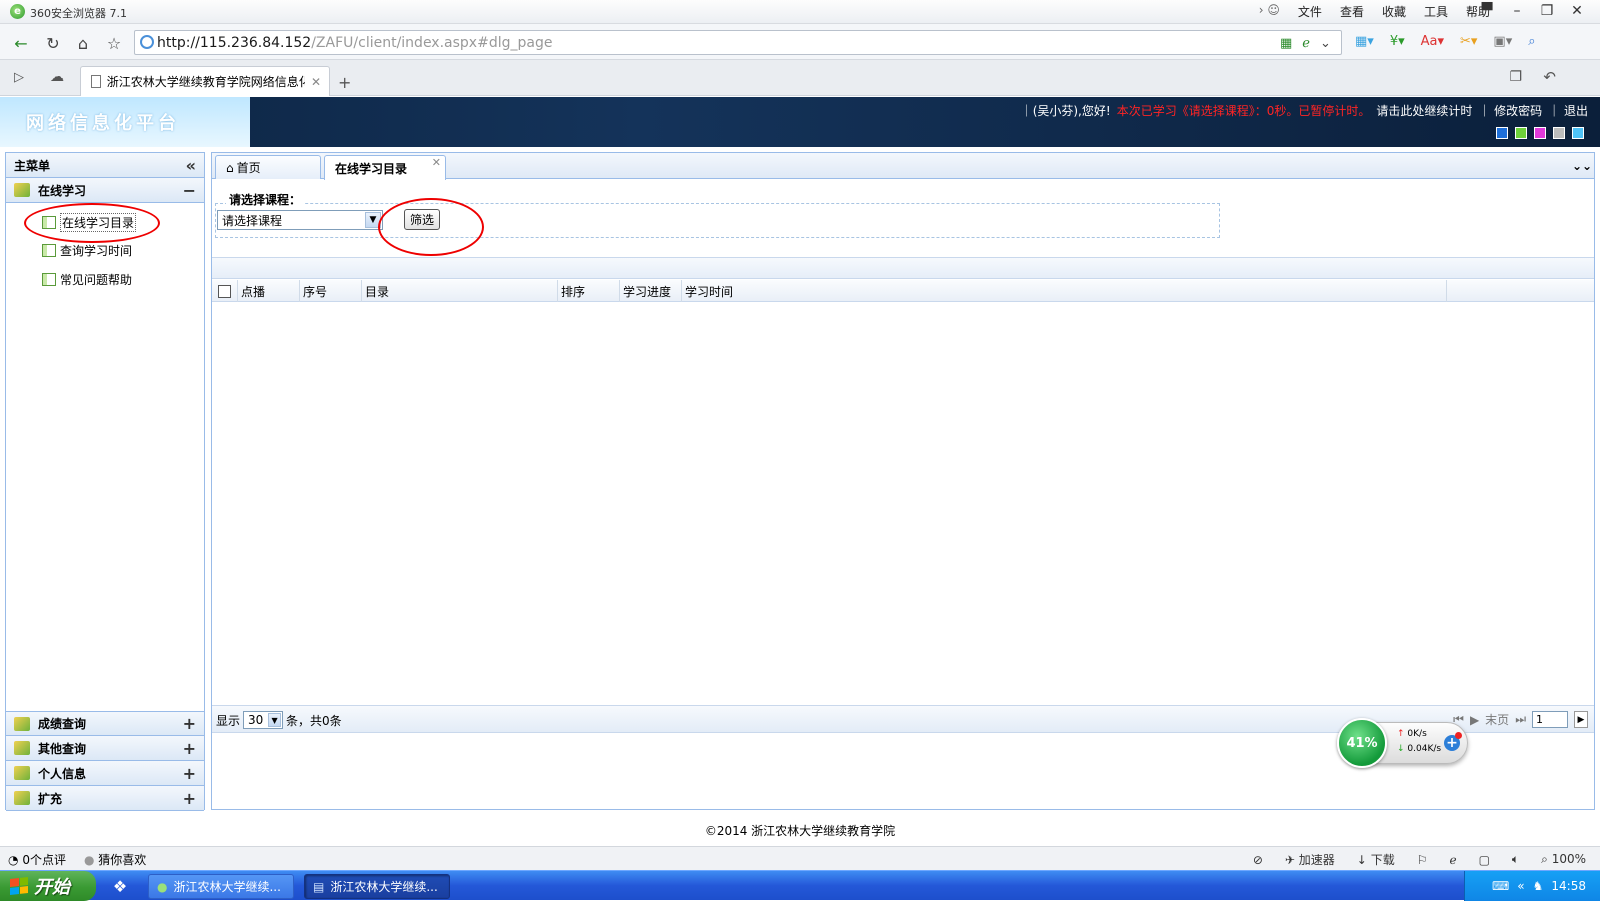 This screenshot has width=1600, height=901. What do you see at coordinates (1258, 860) in the screenshot?
I see `shield-icon: ⊘` at bounding box center [1258, 860].